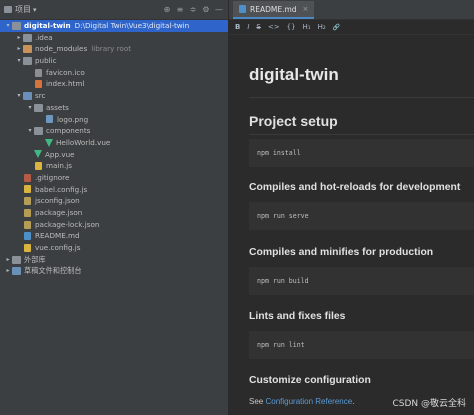  I want to click on html-file-icon, so click(38, 84).